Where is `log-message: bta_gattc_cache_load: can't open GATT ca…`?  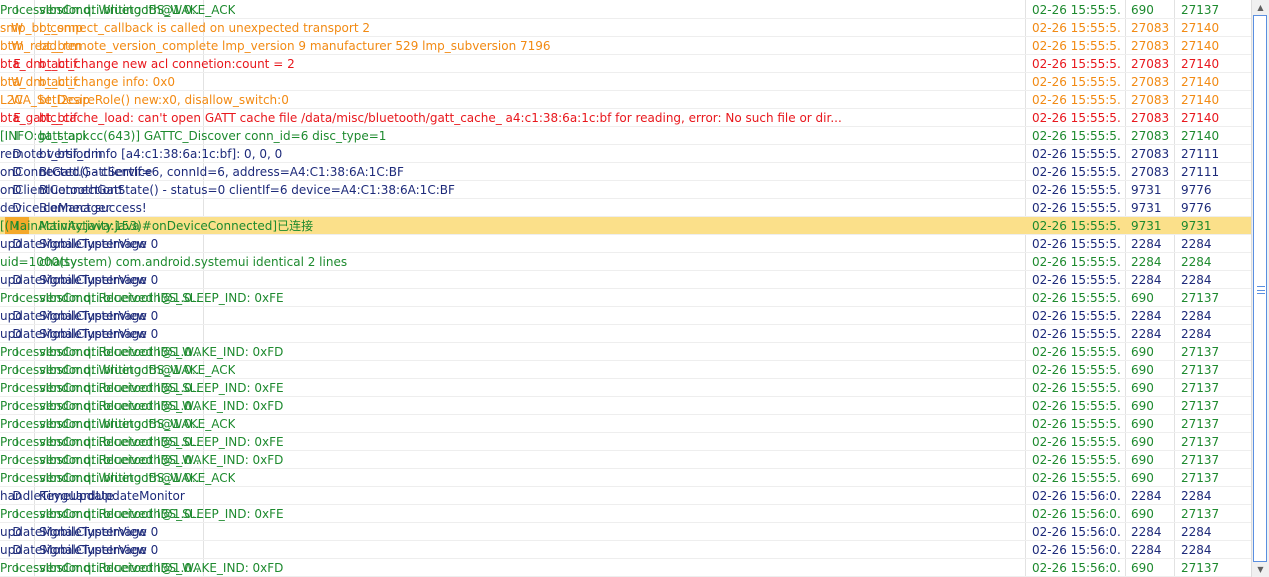
log-message: bta_gattc_cache_load: can't open GATT ca… is located at coordinates (421, 118).